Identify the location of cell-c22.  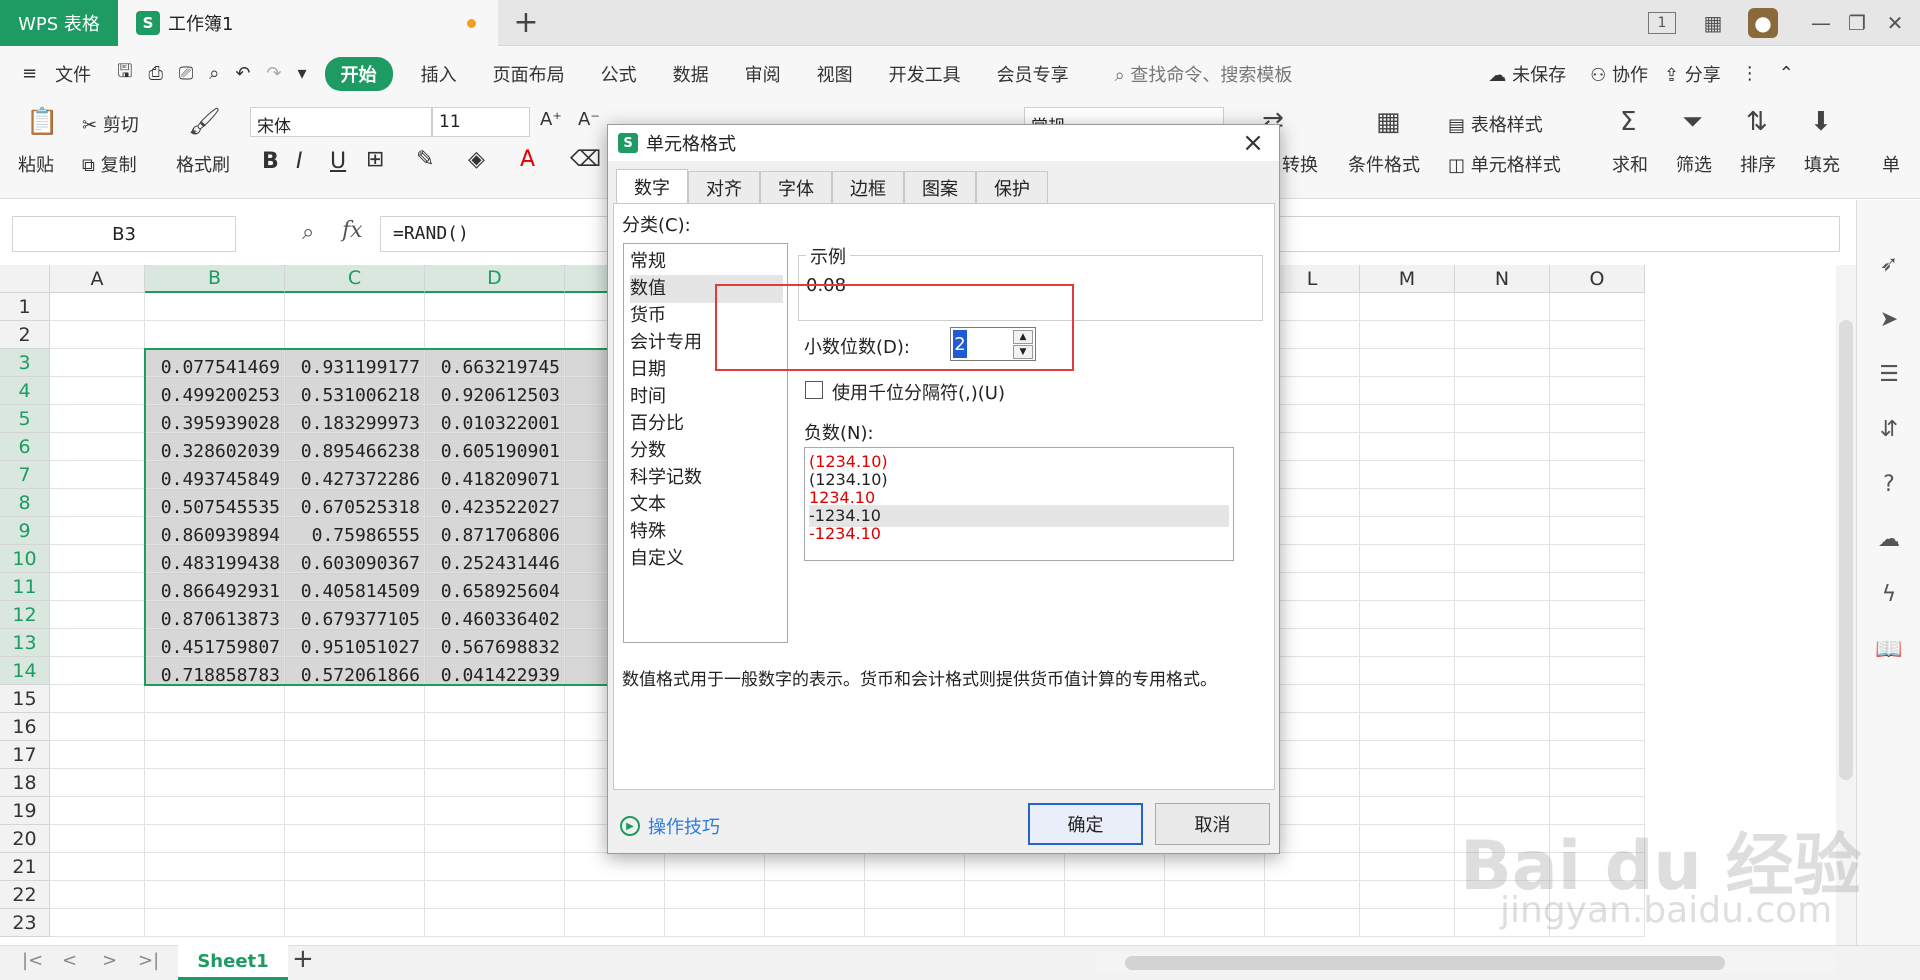
(355, 895).